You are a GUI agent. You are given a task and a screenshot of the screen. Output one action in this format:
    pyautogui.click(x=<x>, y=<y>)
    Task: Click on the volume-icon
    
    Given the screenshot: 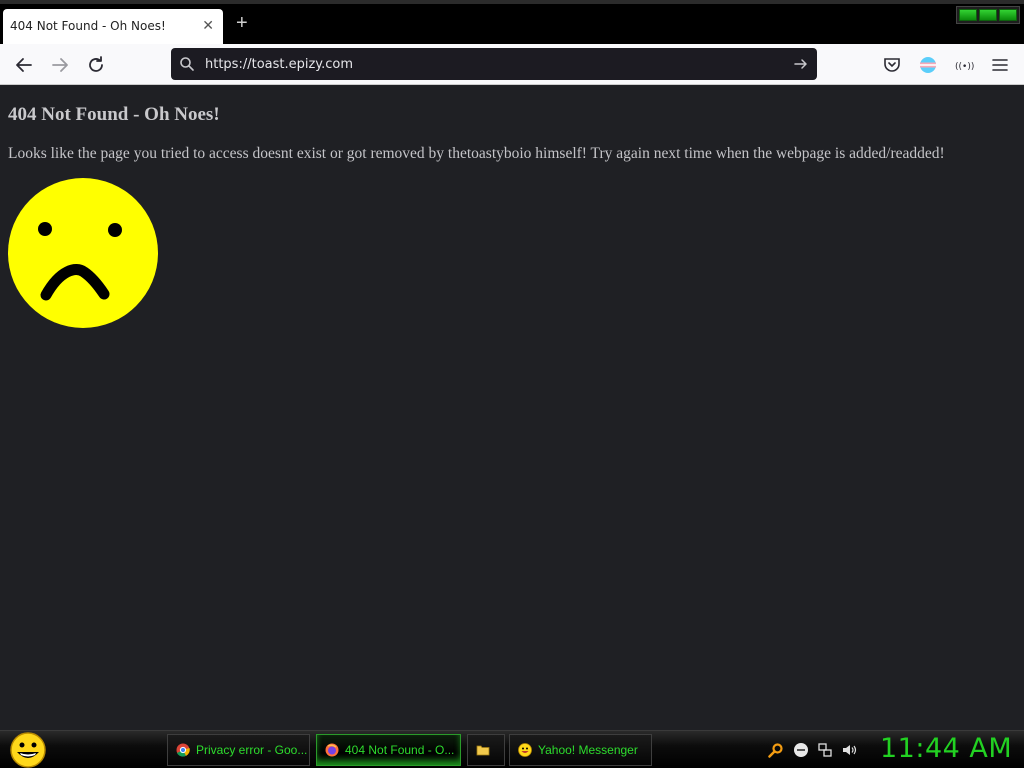 What is the action you would take?
    pyautogui.click(x=849, y=750)
    